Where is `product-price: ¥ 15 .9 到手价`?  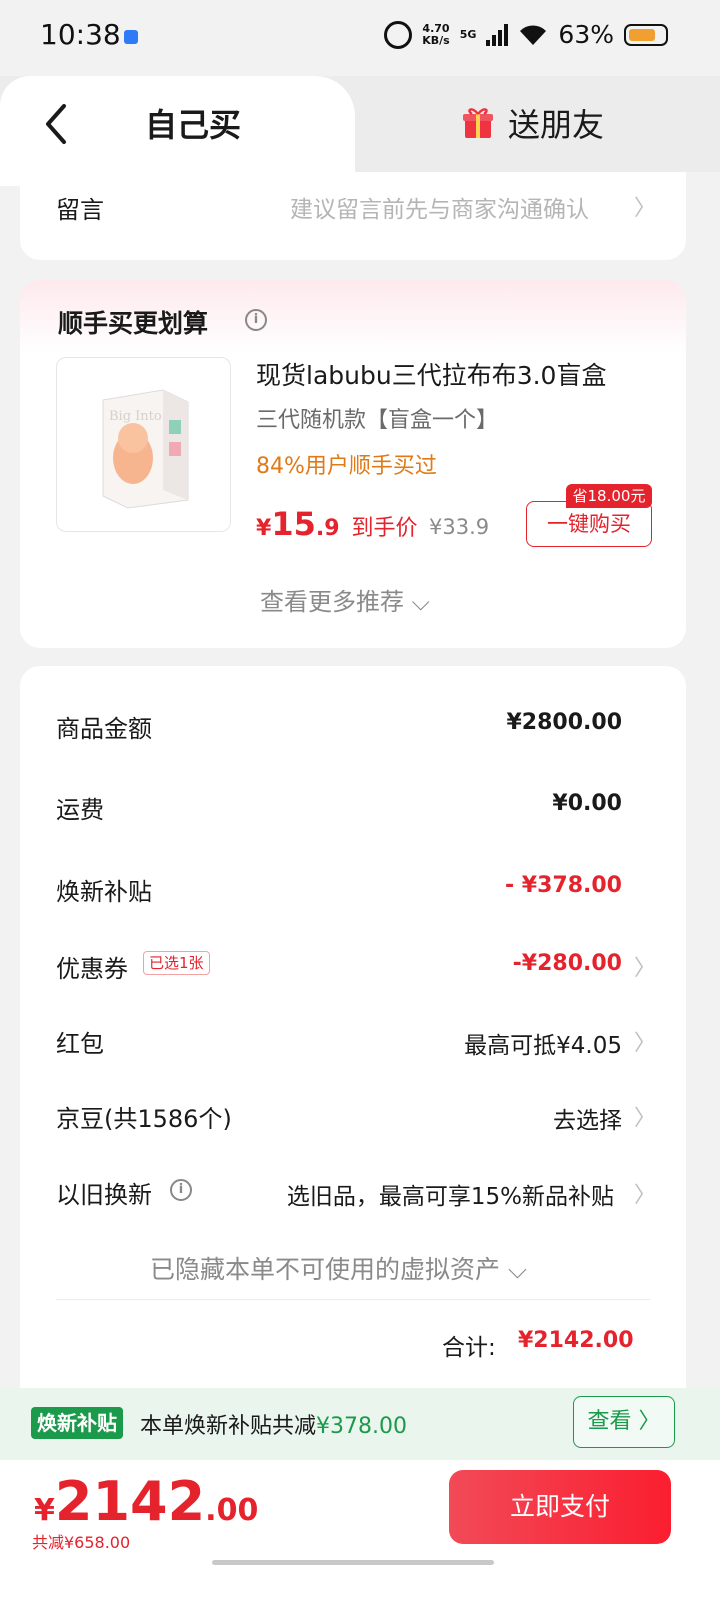
product-price: ¥ 15 .9 到手价 is located at coordinates (337, 524).